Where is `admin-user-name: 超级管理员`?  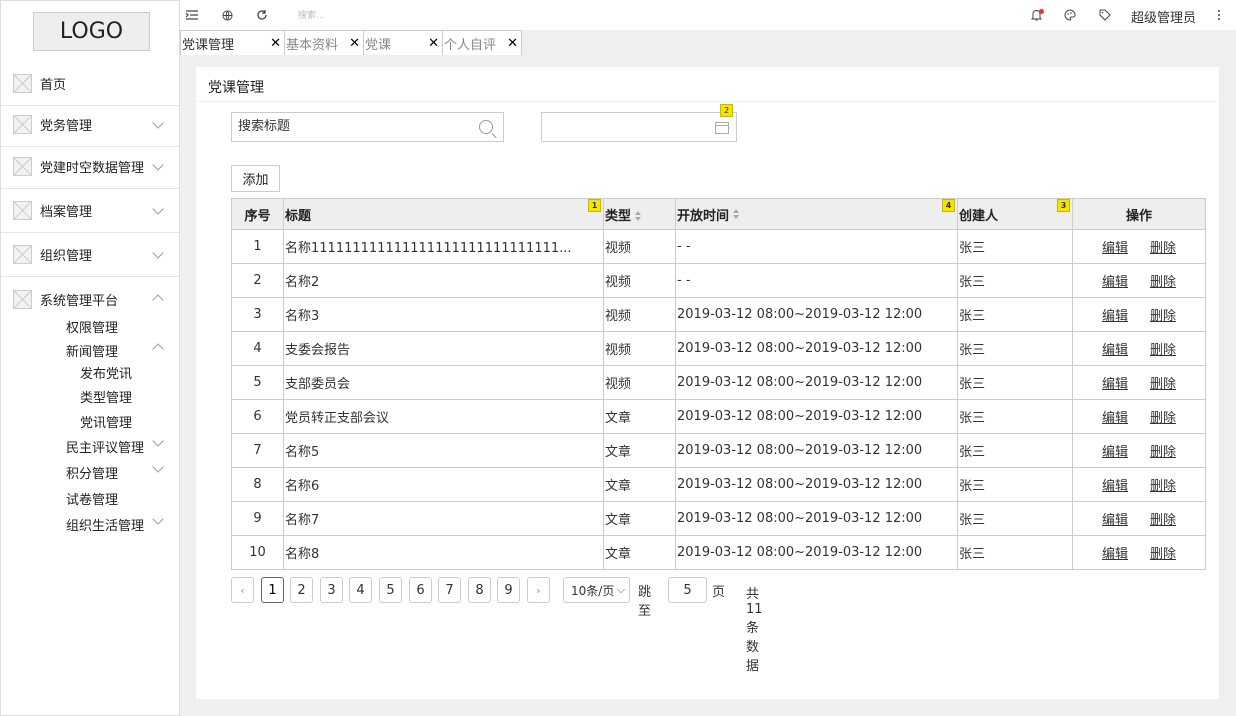
admin-user-name: 超级管理员 is located at coordinates (1163, 16).